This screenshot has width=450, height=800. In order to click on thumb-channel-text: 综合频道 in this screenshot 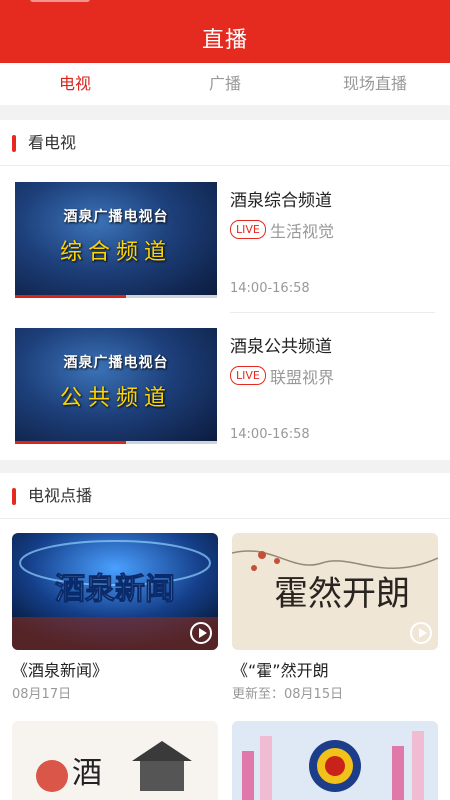, I will do `click(115, 252)`.